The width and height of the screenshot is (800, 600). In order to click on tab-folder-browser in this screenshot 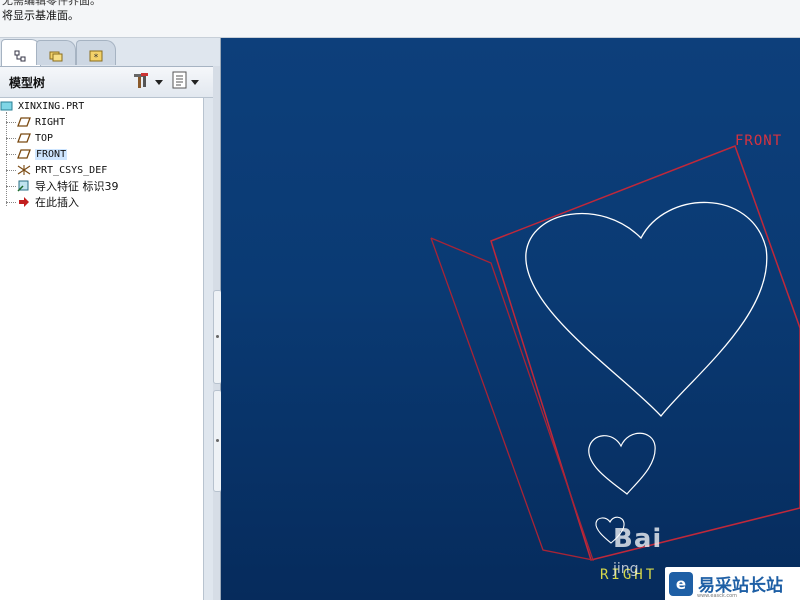, I will do `click(56, 52)`.